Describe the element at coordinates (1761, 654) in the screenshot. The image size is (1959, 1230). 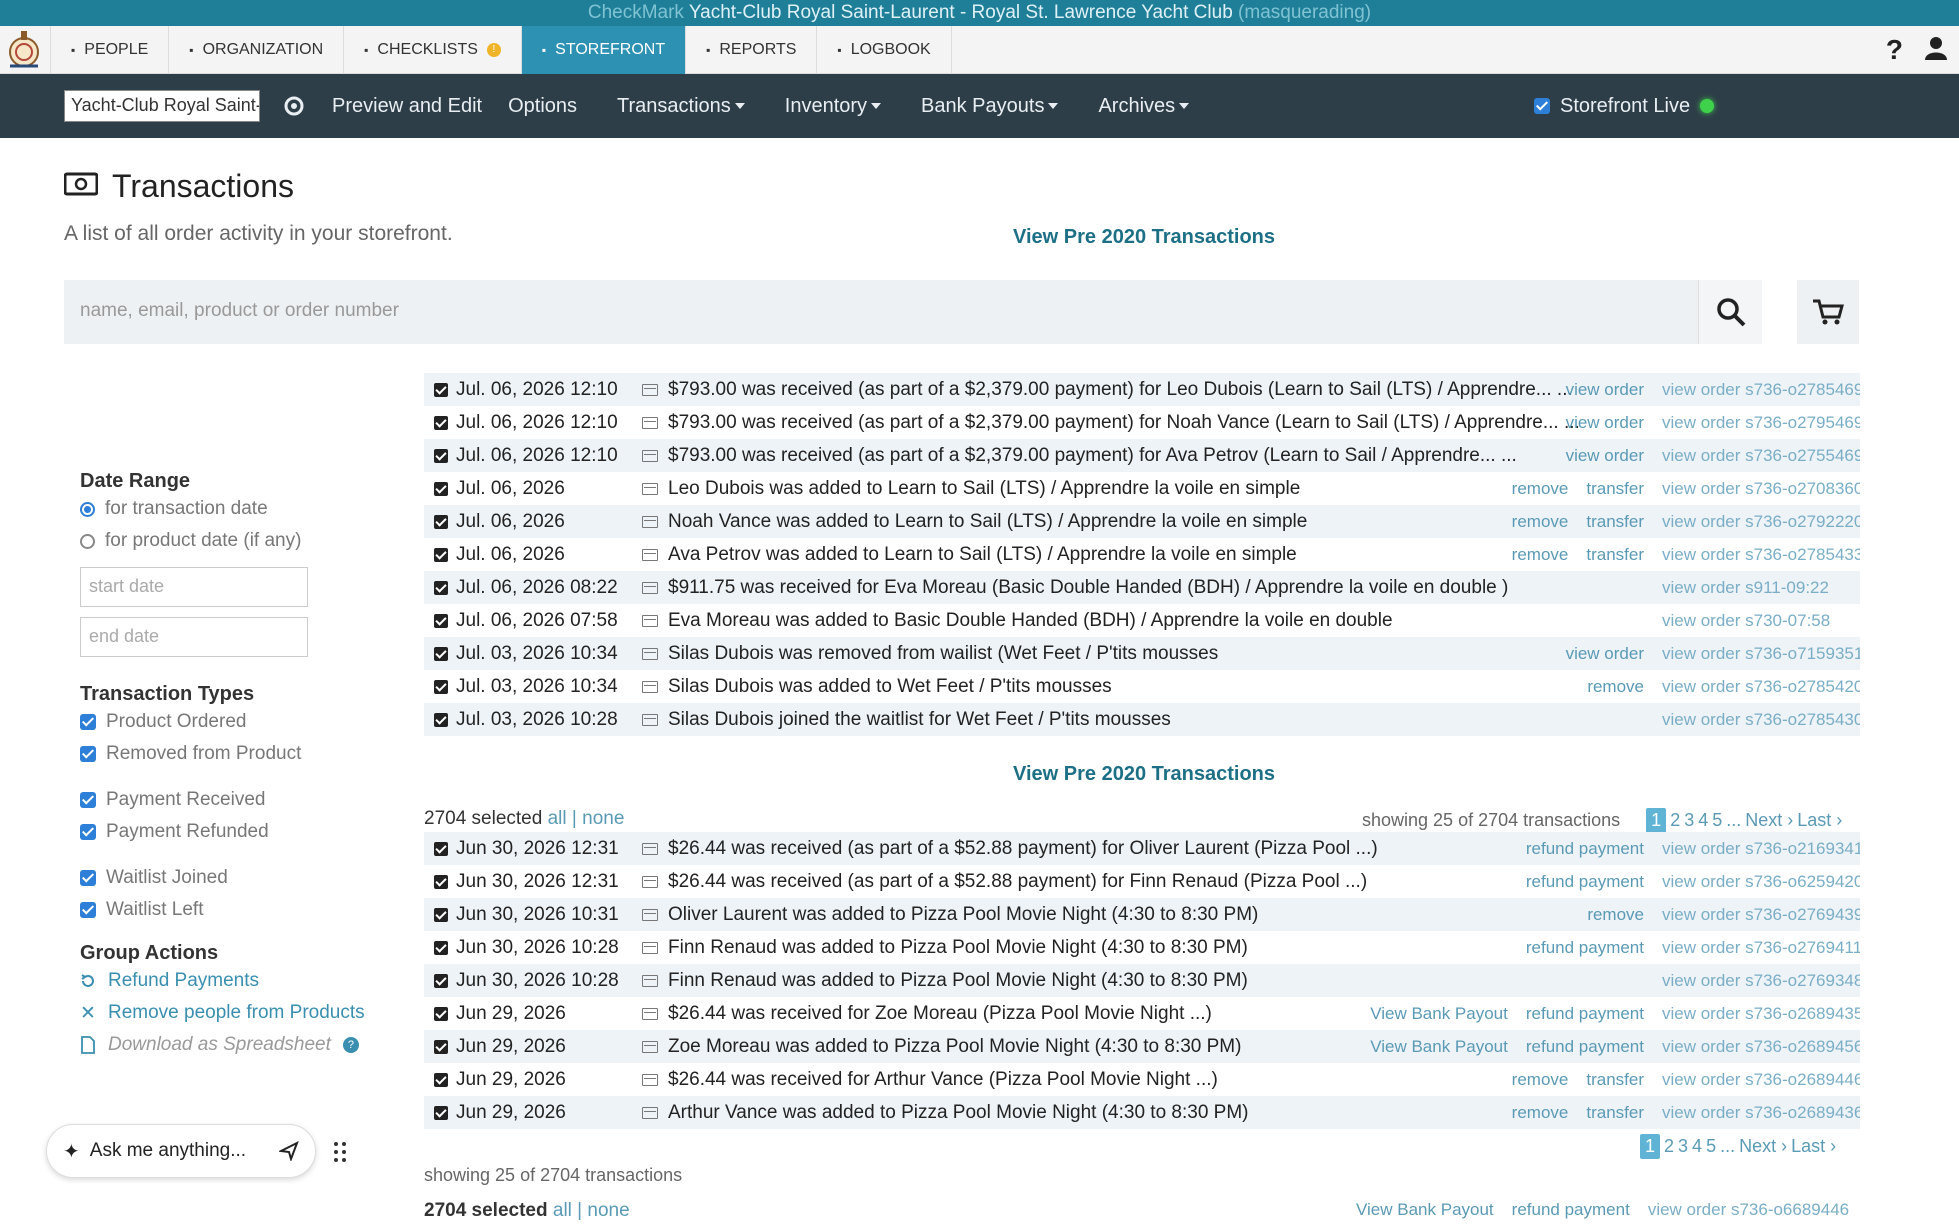
I see `view-order-link: view order s736-o7159351` at that location.